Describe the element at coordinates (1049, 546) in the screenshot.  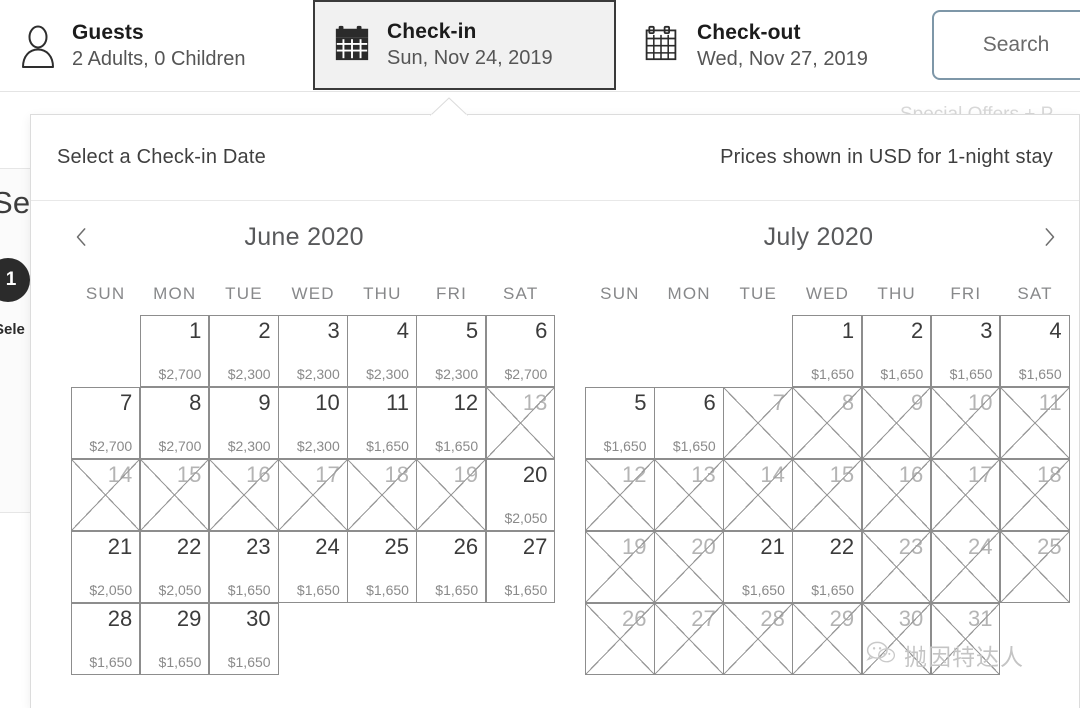
I see `day-number: 25` at that location.